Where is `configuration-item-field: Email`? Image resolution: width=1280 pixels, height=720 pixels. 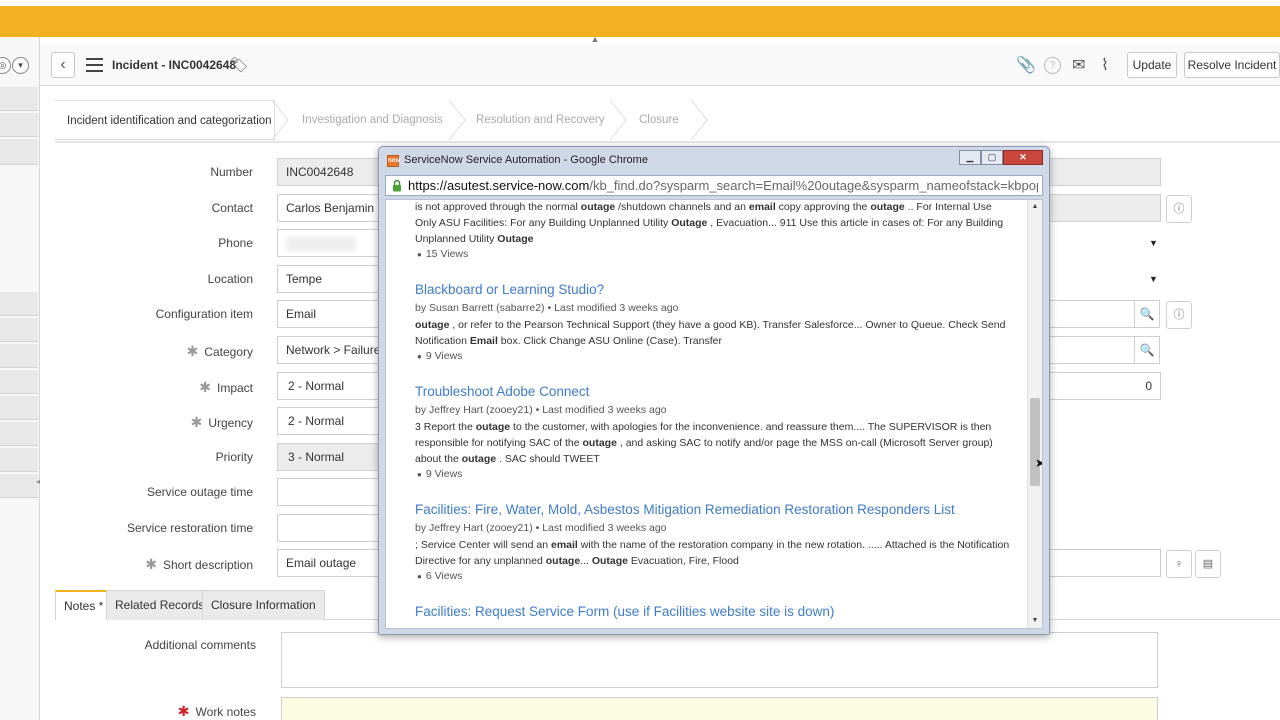
configuration-item-field: Email is located at coordinates (329, 314).